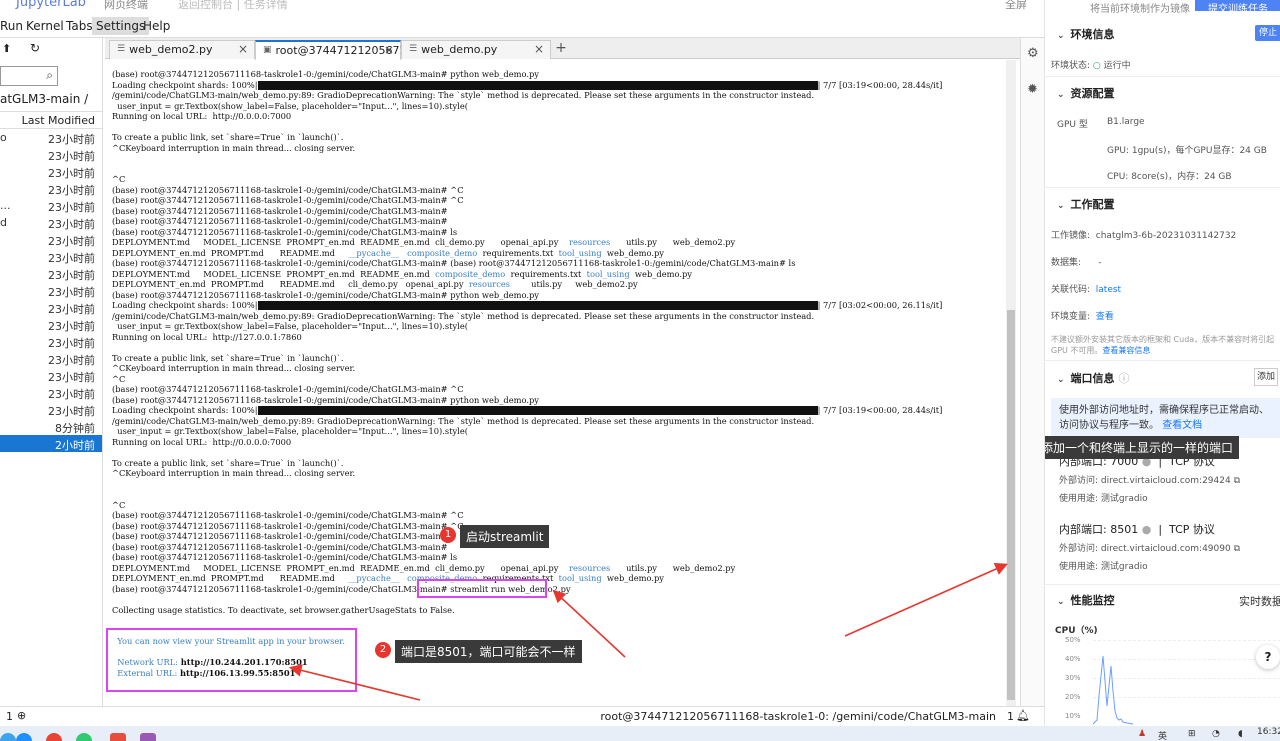 The width and height of the screenshot is (1280, 741). What do you see at coordinates (44, 99) in the screenshot?
I see `breadcrumb: atGLM3-main /` at bounding box center [44, 99].